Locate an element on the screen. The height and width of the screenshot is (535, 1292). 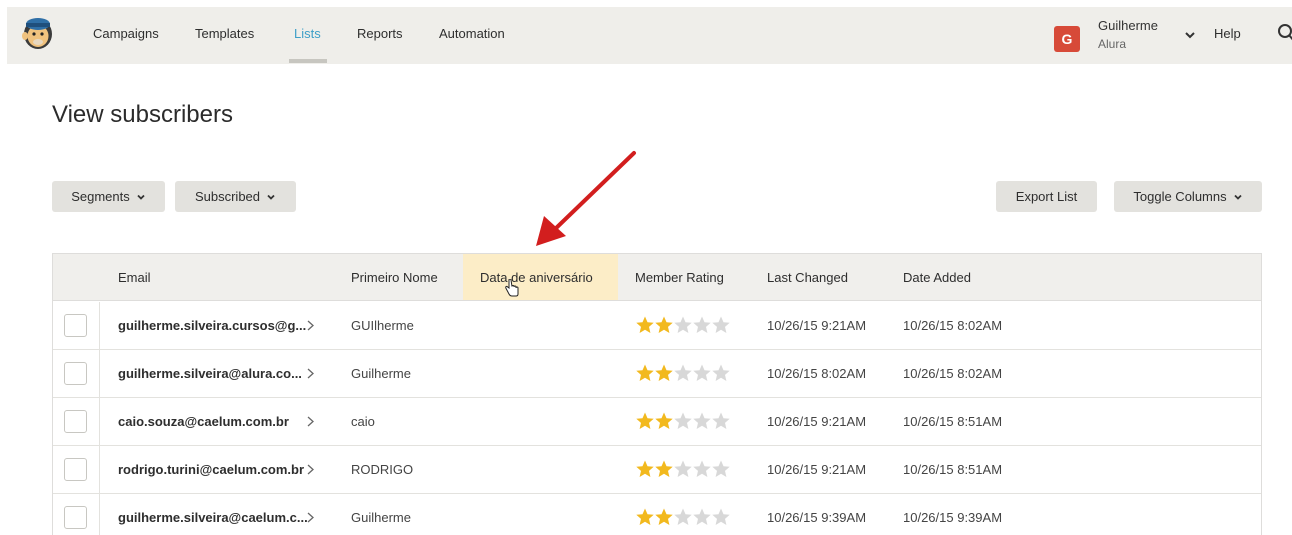
nav-automation: Automation is located at coordinates (472, 33).